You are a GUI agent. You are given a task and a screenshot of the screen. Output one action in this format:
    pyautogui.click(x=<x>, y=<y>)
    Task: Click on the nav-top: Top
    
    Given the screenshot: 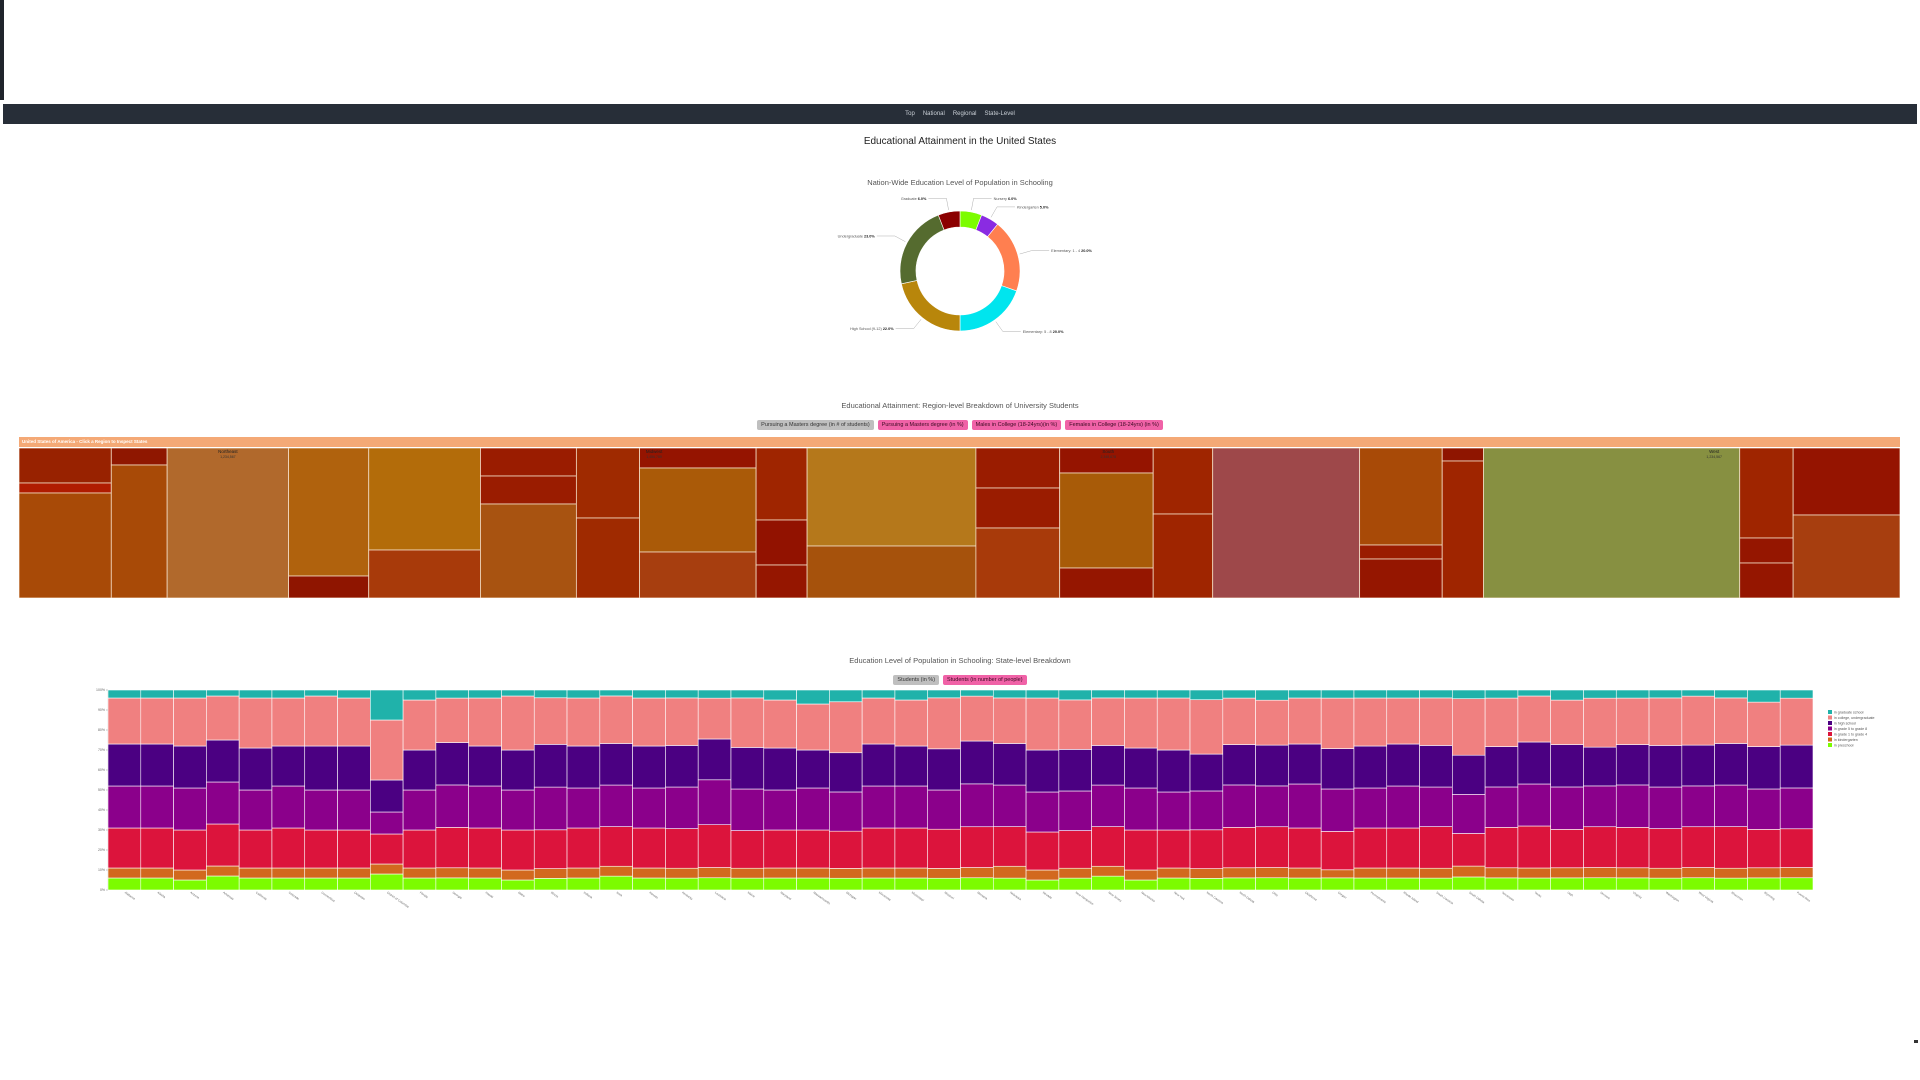 What is the action you would take?
    pyautogui.click(x=910, y=114)
    